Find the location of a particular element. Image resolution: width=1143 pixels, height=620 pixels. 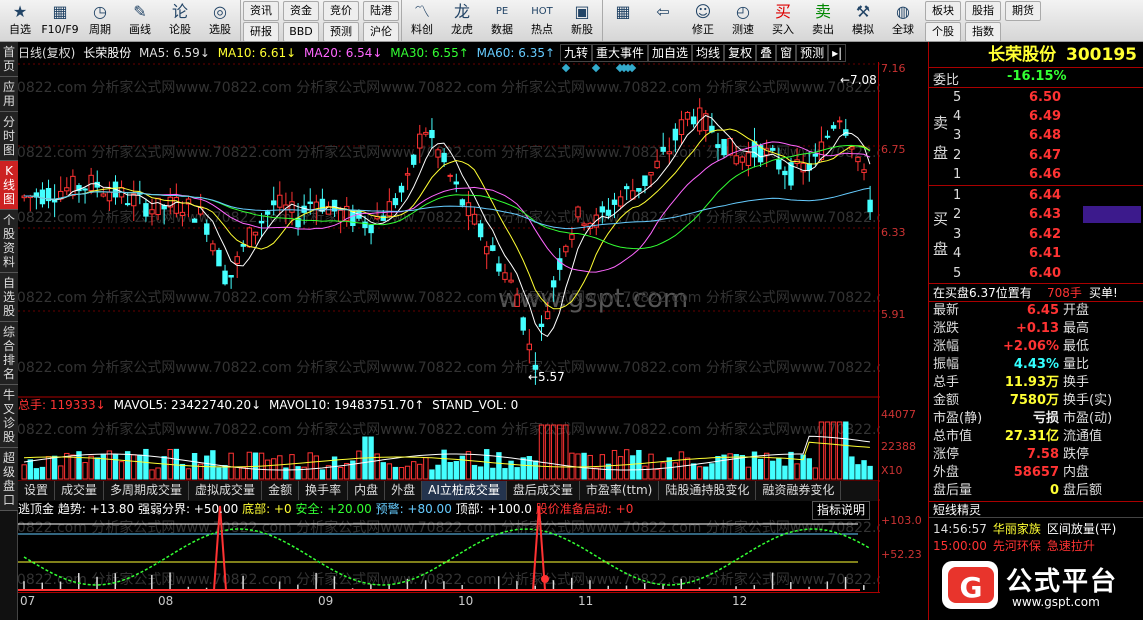

left-tab-6: 综合排名 is located at coordinates (9, 353).